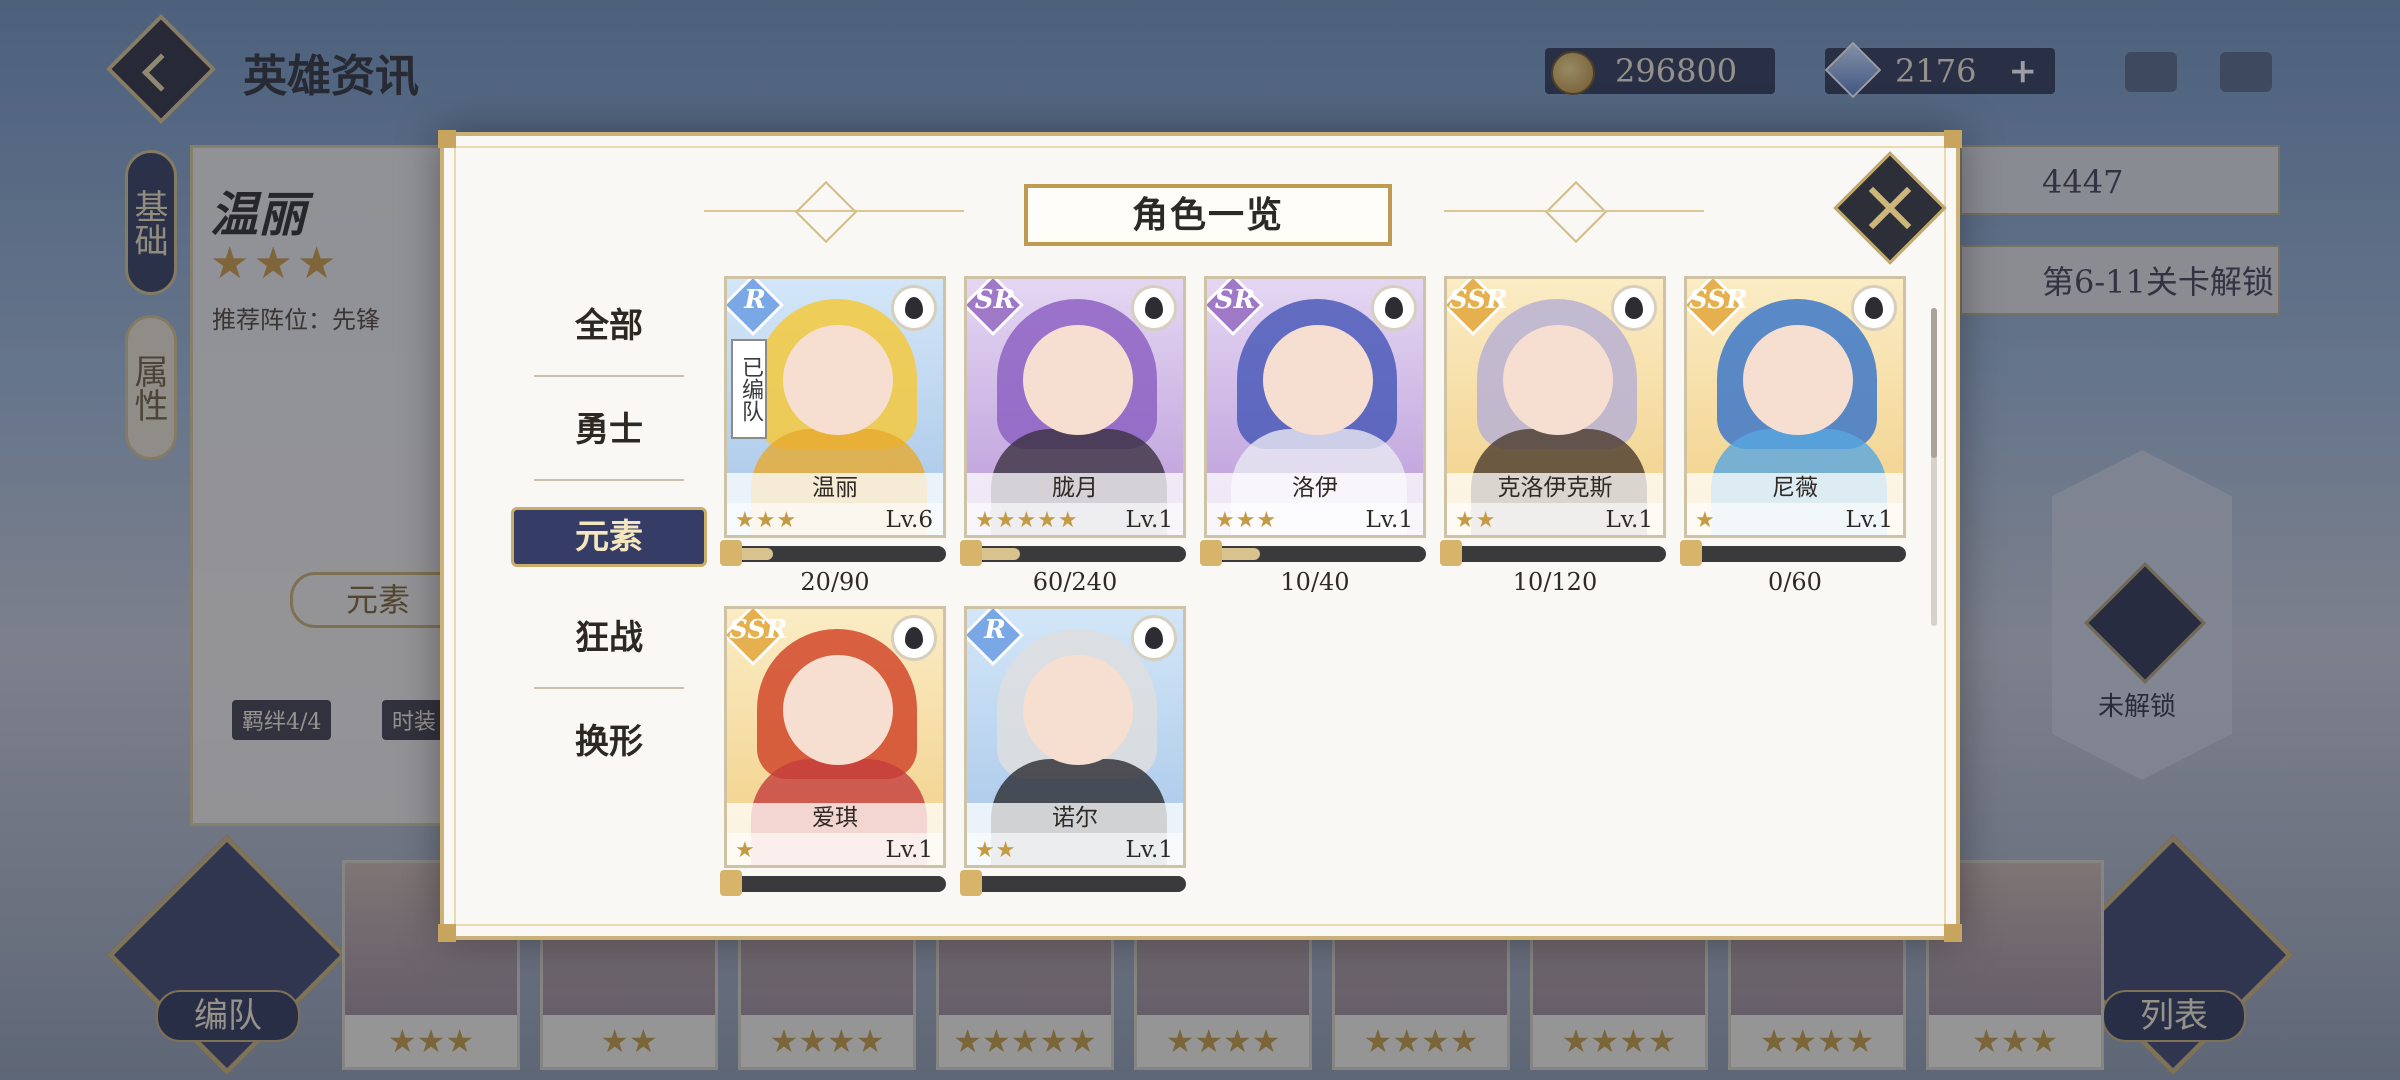 The width and height of the screenshot is (2400, 1080). What do you see at coordinates (835, 407) in the screenshot?
I see `character-portrait: R 已编队 温丽 ★★★ Lv.6` at bounding box center [835, 407].